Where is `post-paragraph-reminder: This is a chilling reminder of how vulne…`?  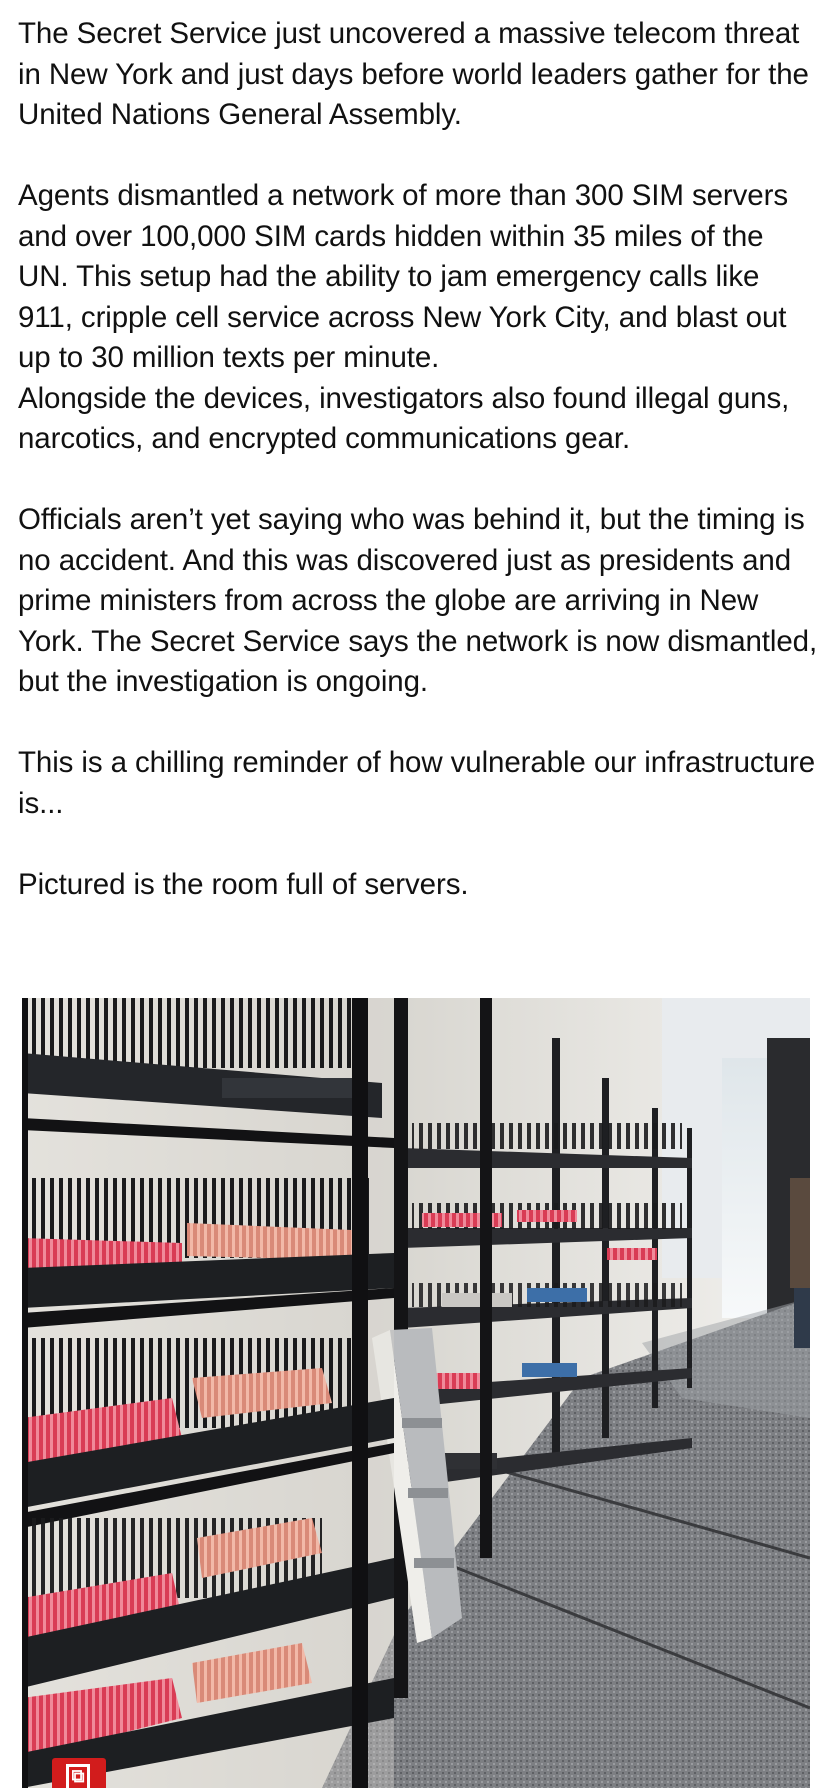
post-paragraph-reminder: This is a chilling reminder of how vulne… is located at coordinates (417, 783).